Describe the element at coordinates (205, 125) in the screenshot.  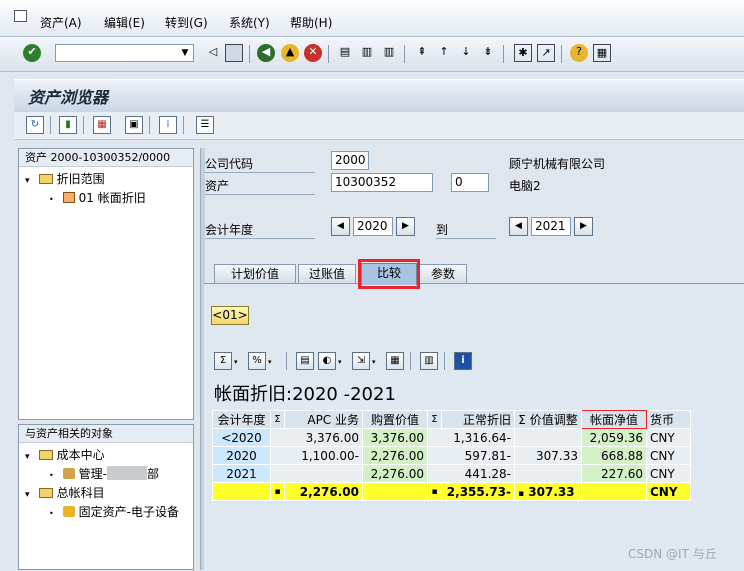
I see `list-icon: ☰` at that location.